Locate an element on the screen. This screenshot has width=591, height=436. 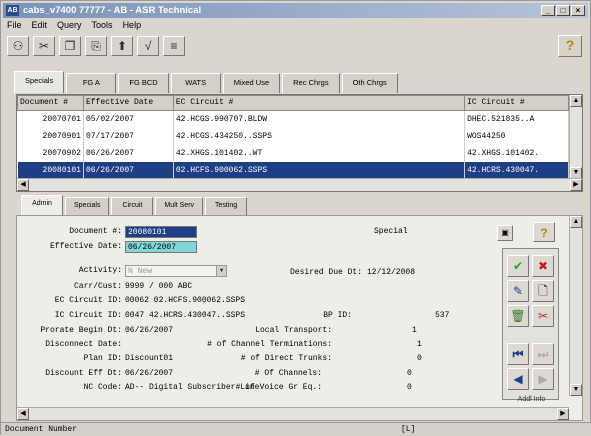
tab-specials-detail: Specials is located at coordinates (87, 206).